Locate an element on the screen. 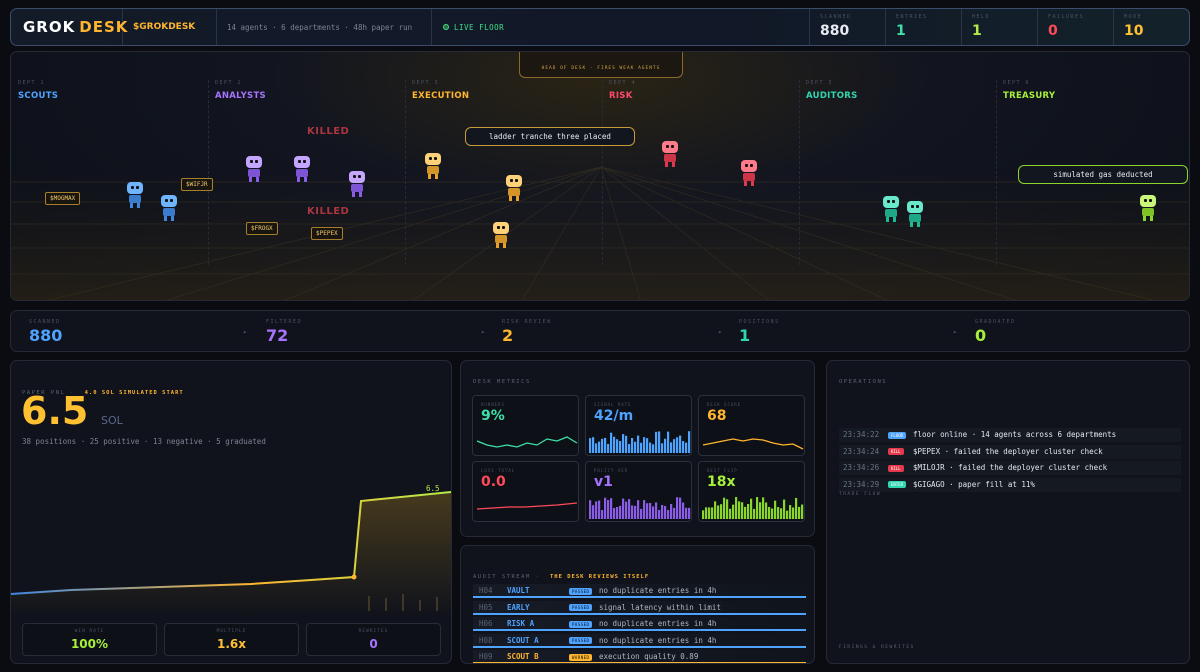 The height and width of the screenshot is (672, 1200). token-tag: $PEPEX is located at coordinates (327, 233).